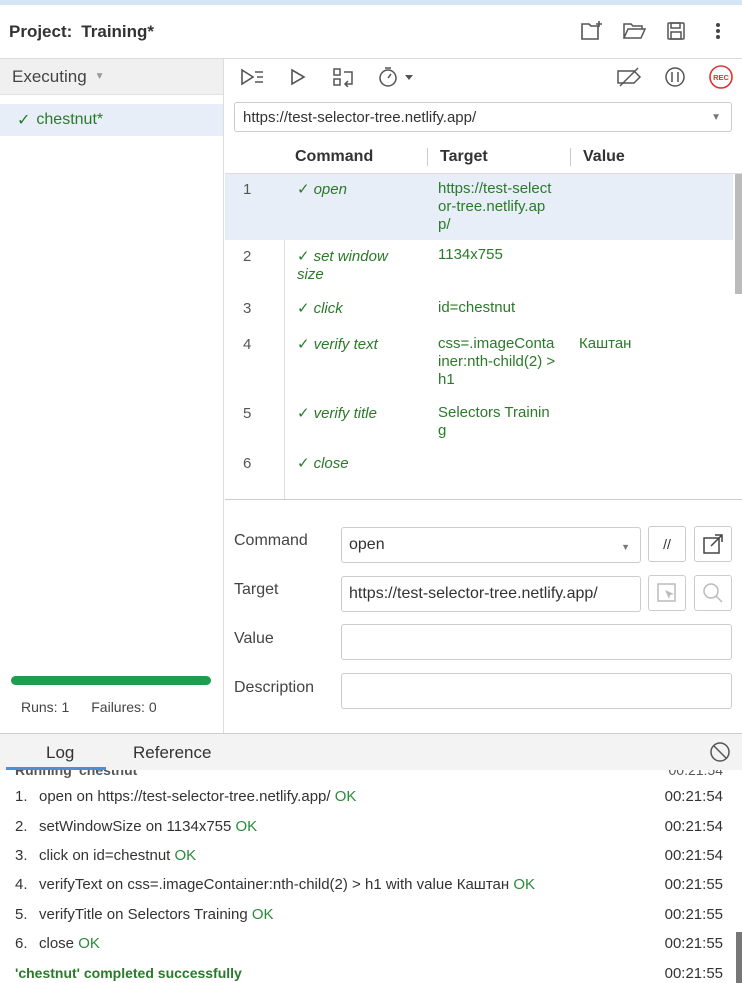  I want to click on find-target-icon, so click(713, 593).